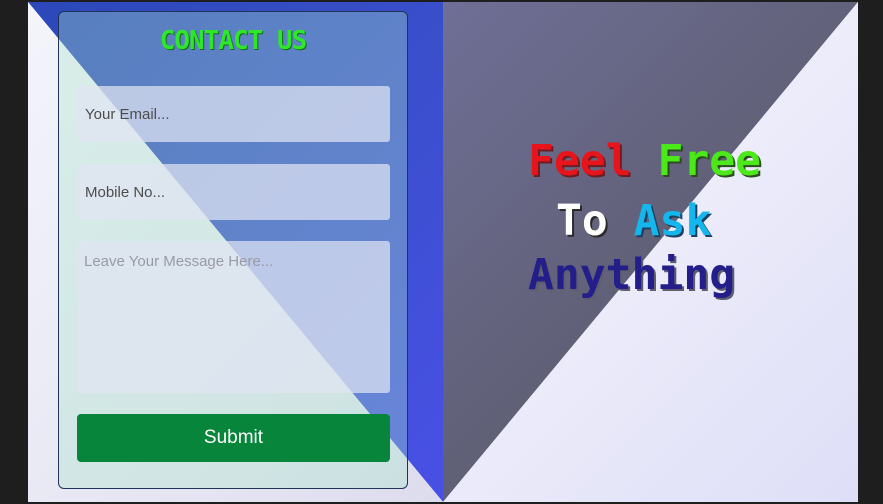  I want to click on tagline-word-ask: Ask, so click(672, 221).